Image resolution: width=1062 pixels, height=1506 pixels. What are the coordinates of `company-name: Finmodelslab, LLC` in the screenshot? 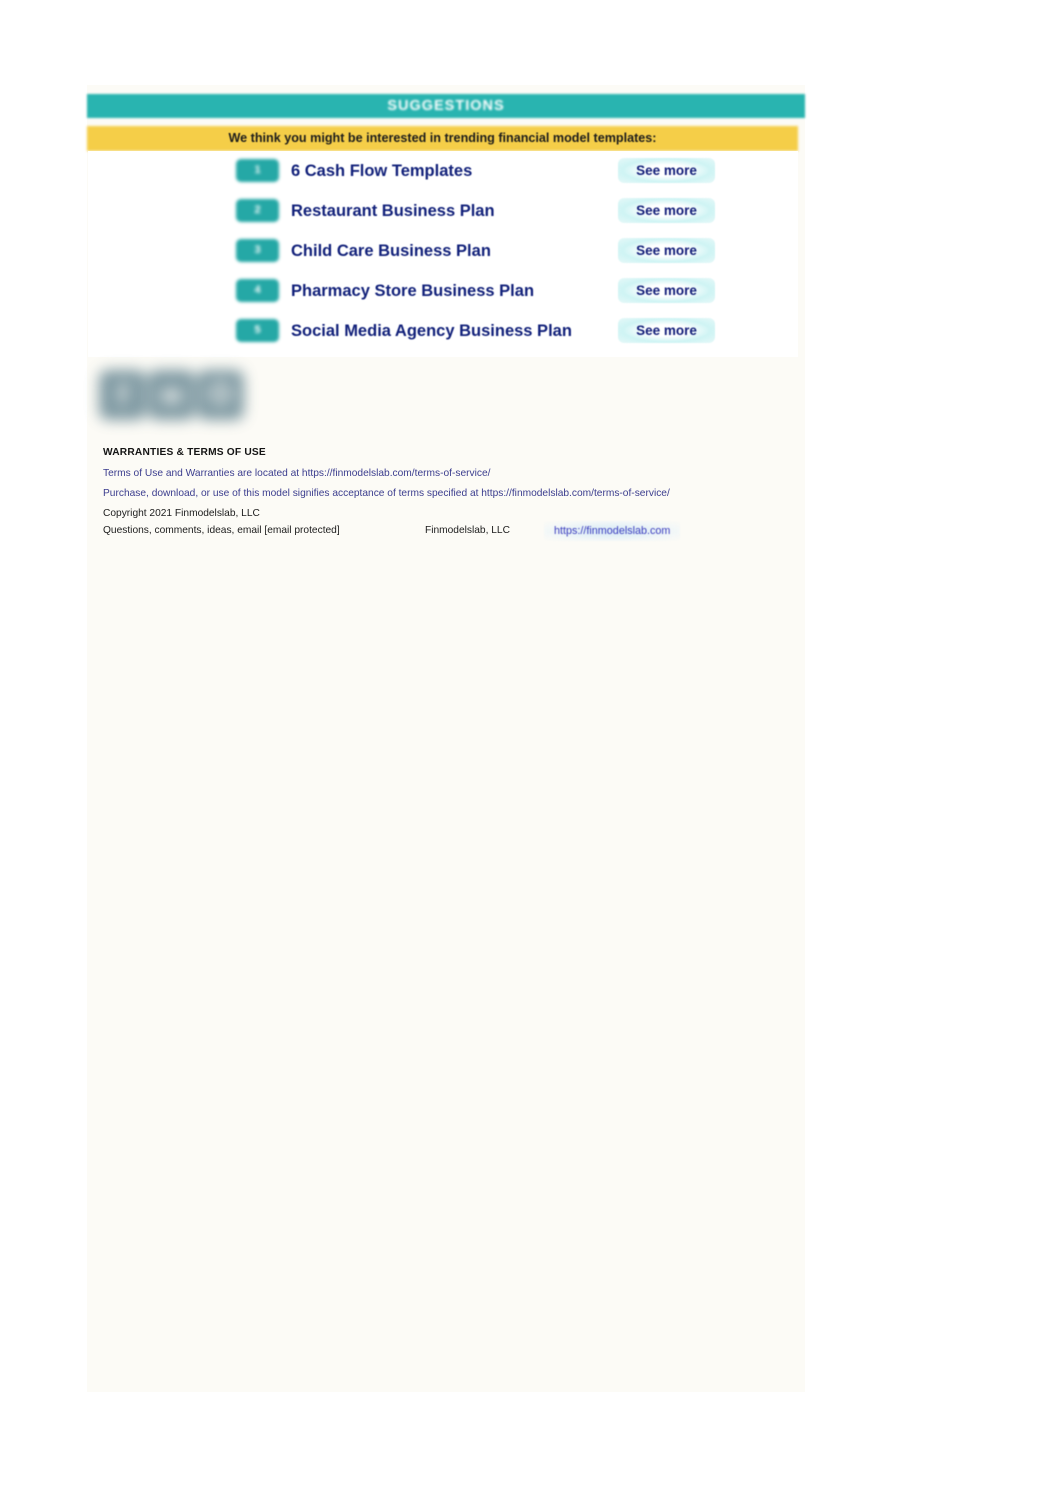 It's located at (467, 530).